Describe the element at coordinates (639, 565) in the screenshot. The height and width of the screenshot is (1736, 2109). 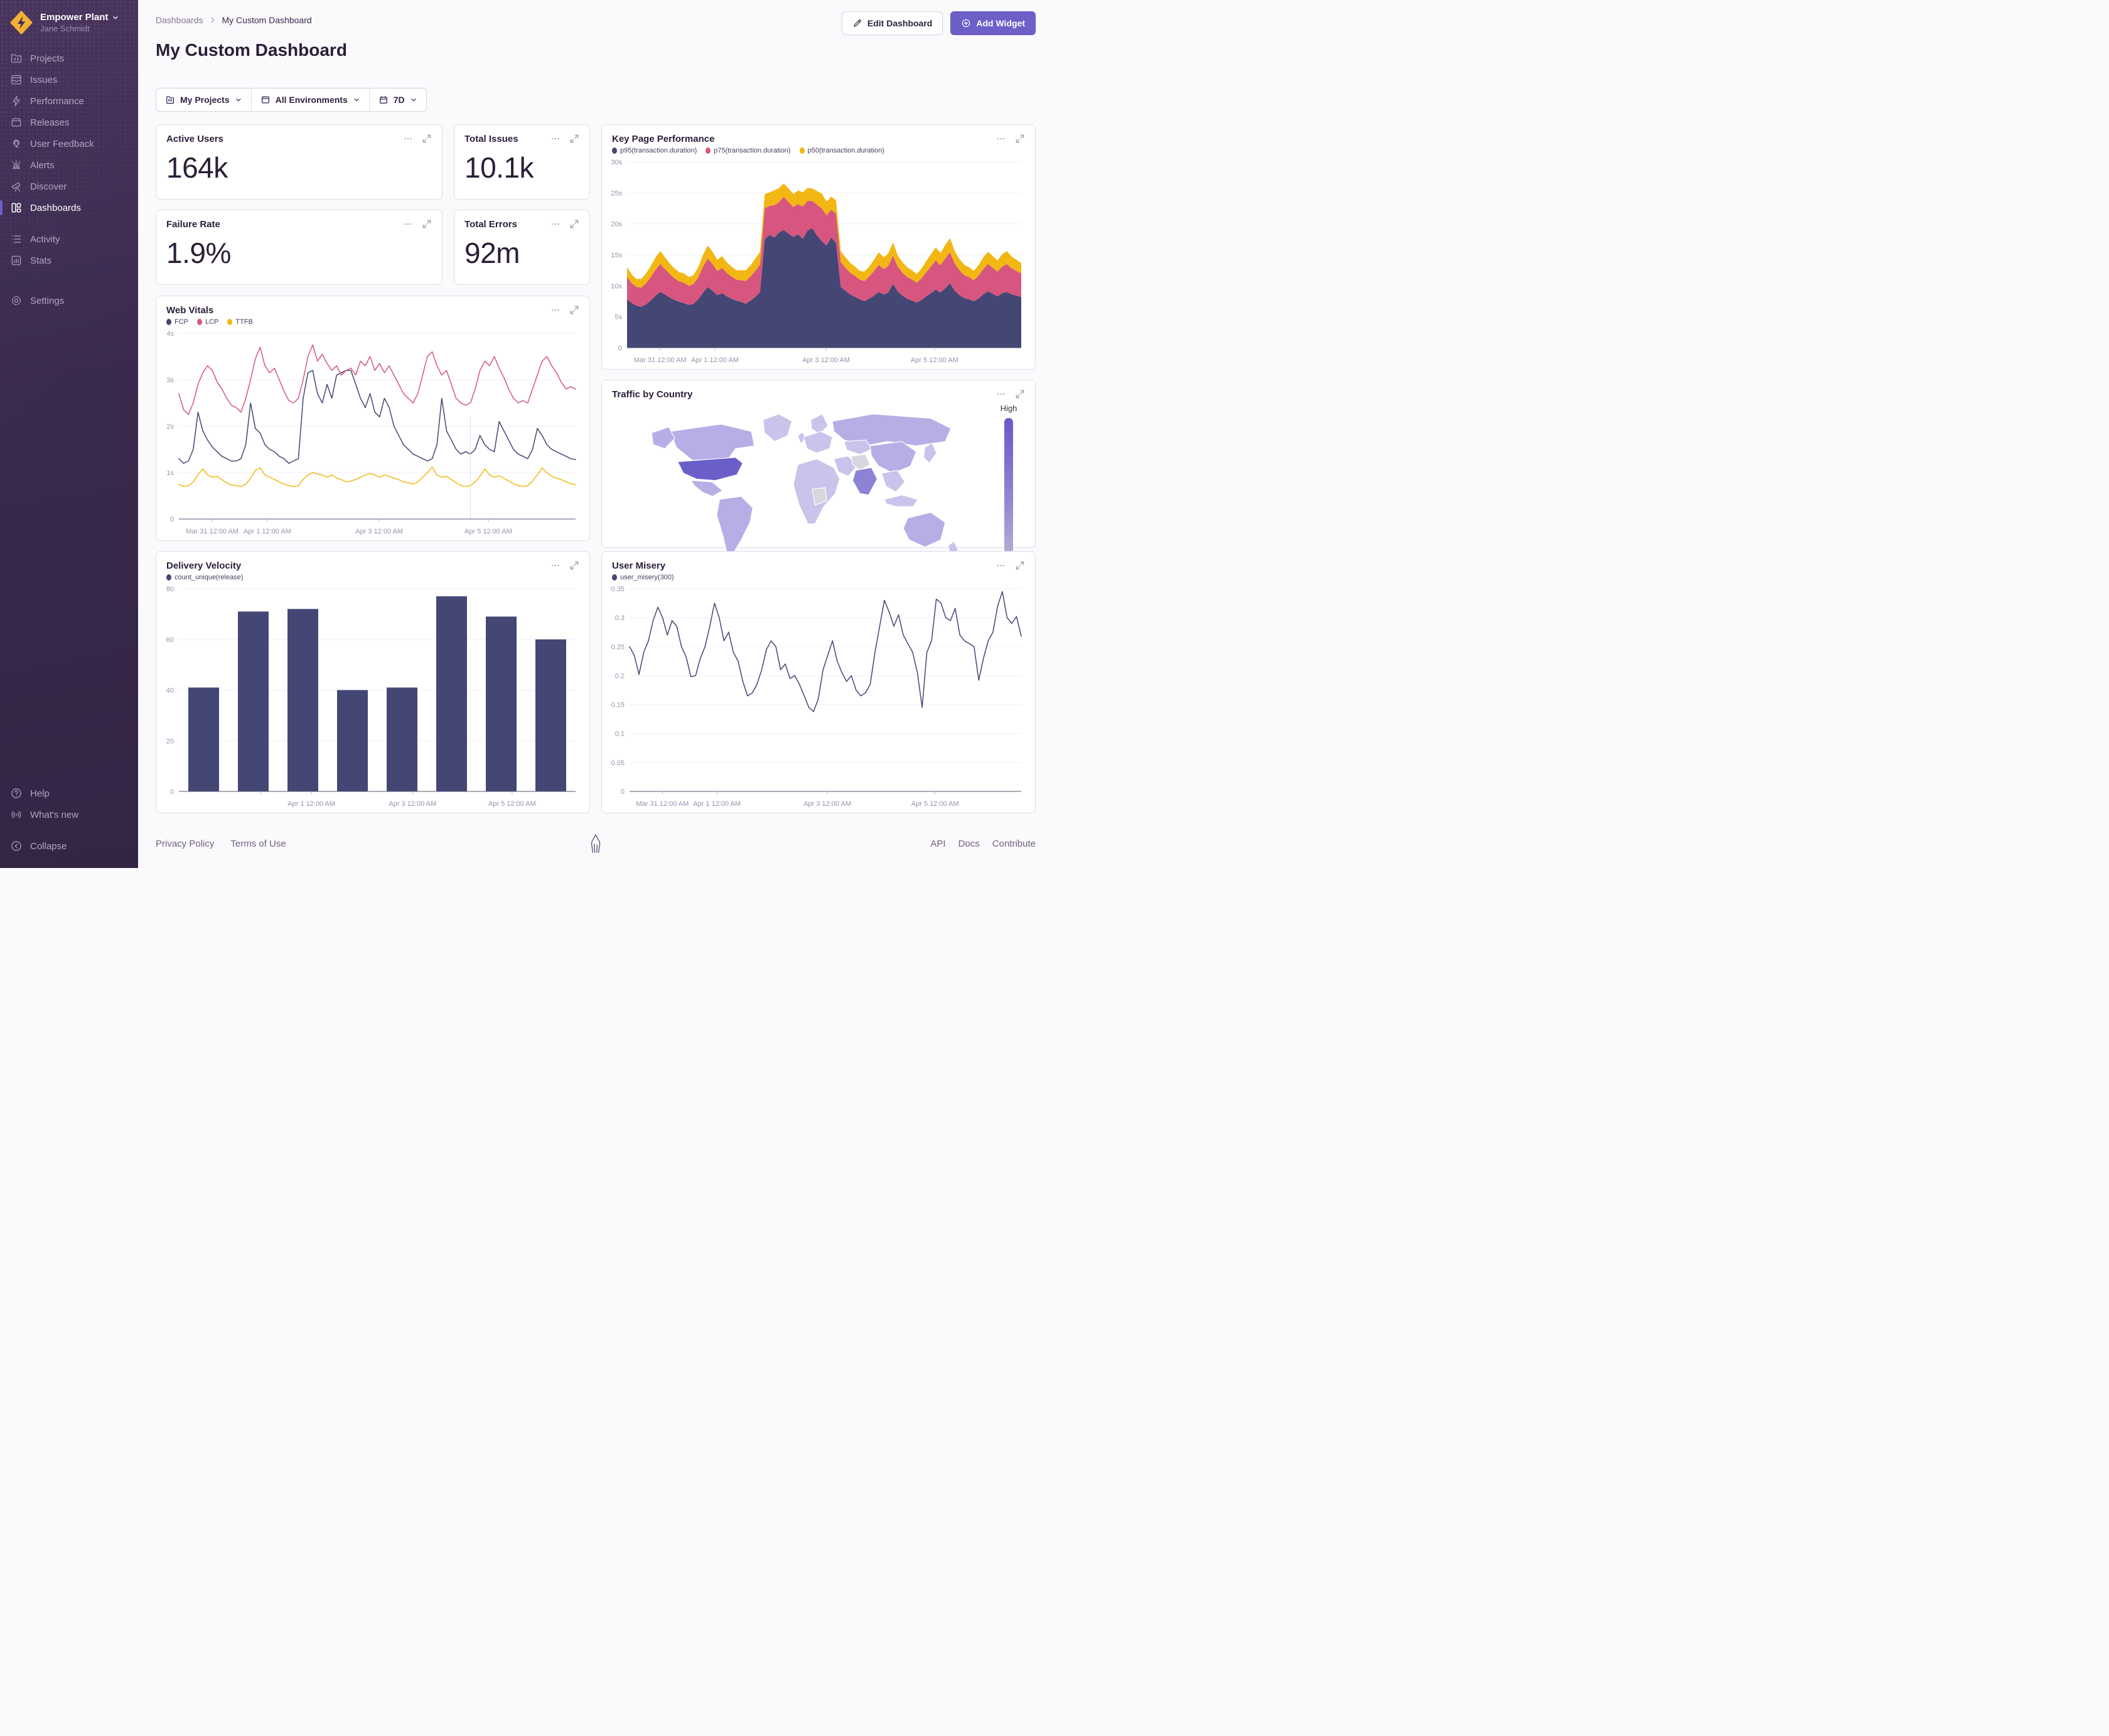
I see `widget-title: User Misery` at that location.